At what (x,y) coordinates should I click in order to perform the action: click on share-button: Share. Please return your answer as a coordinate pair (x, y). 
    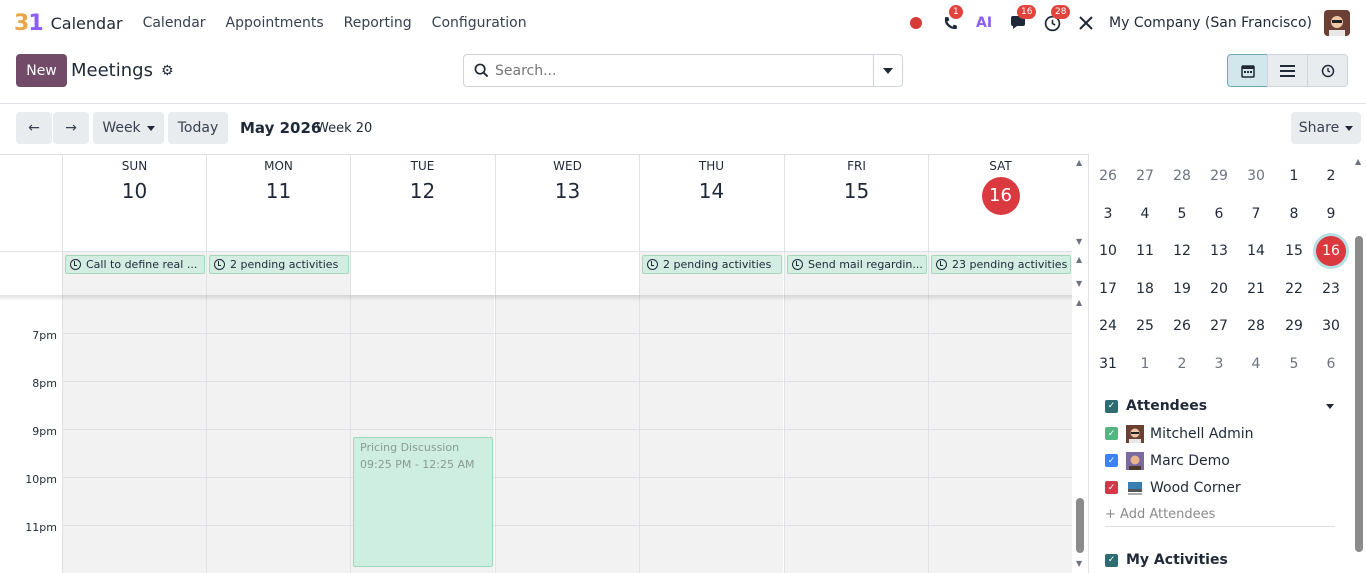
    Looking at the image, I should click on (1326, 128).